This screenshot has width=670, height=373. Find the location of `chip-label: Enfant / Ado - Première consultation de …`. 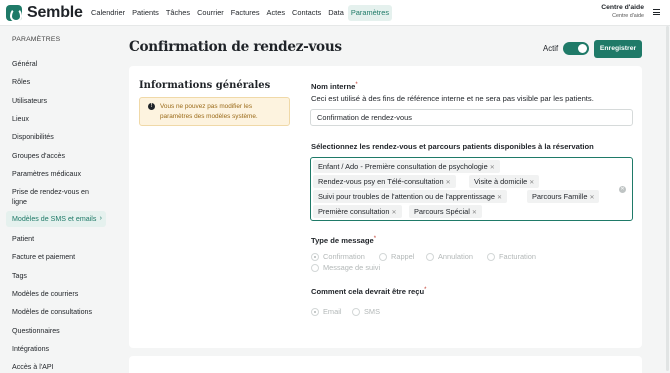

chip-label: Enfant / Ado - Première consultation de … is located at coordinates (403, 166).